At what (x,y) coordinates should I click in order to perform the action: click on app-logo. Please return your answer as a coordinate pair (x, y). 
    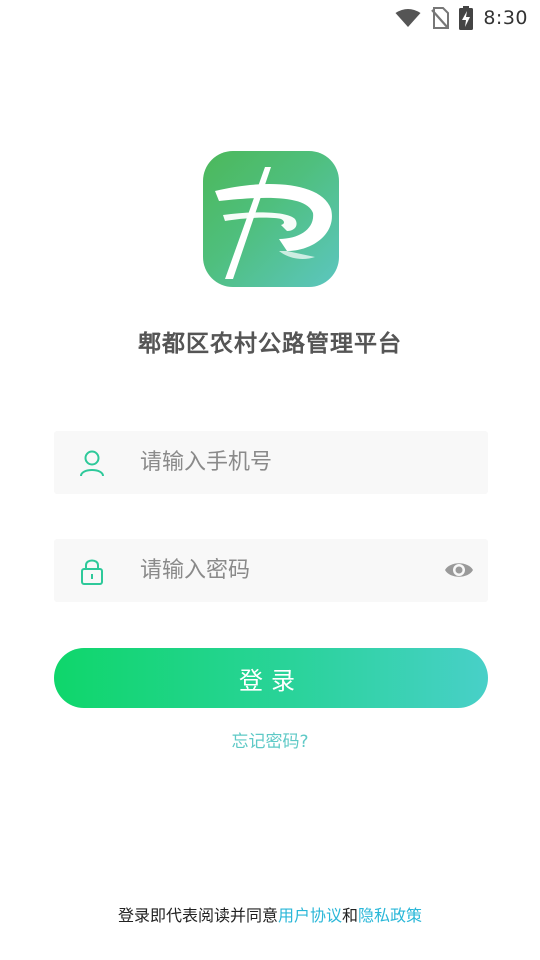
    Looking at the image, I should click on (271, 219).